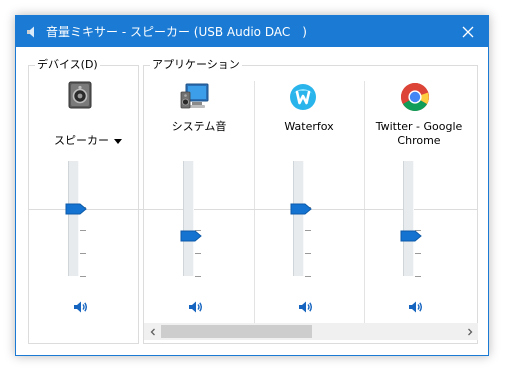  I want to click on close-button, so click(468, 31).